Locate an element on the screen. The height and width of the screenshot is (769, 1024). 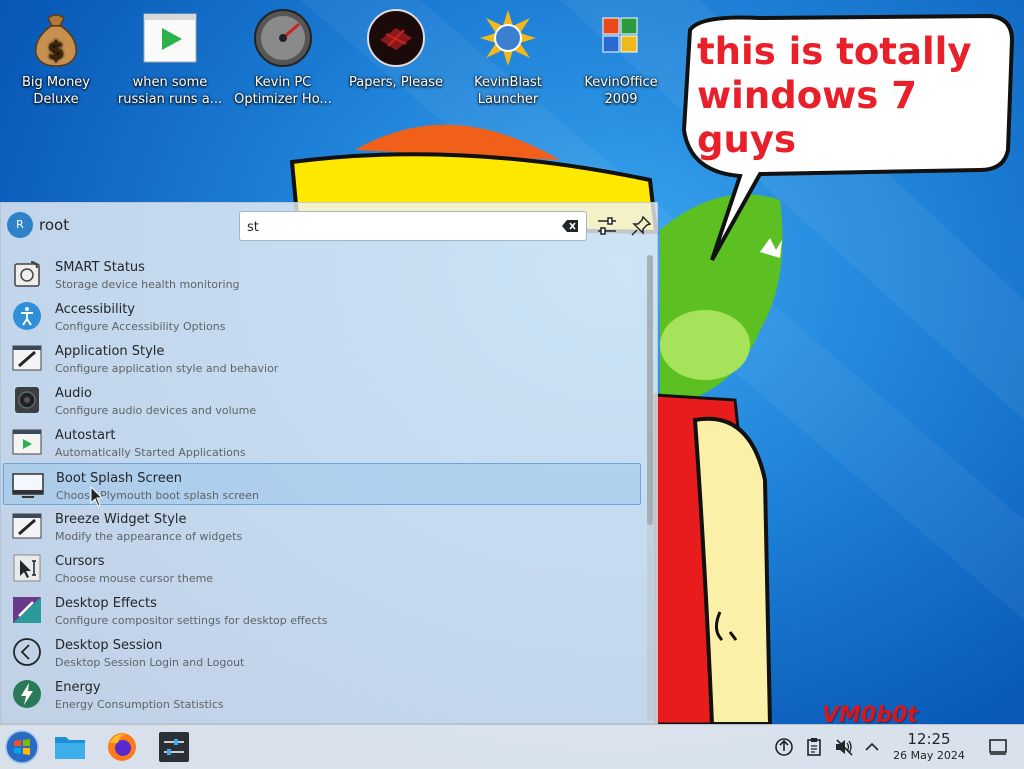
result-title: Boot Splash Screen is located at coordinates (119, 478).